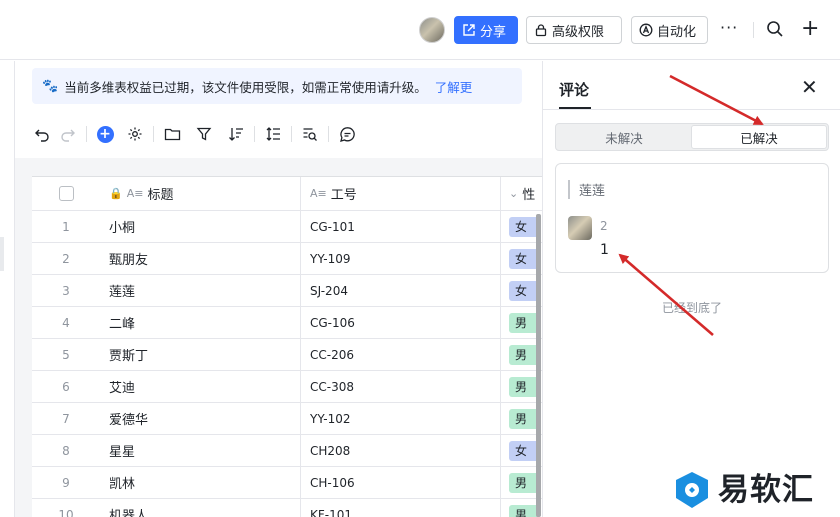 Image resolution: width=840 pixels, height=517 pixels. I want to click on toolbar-divider, so click(753, 30).